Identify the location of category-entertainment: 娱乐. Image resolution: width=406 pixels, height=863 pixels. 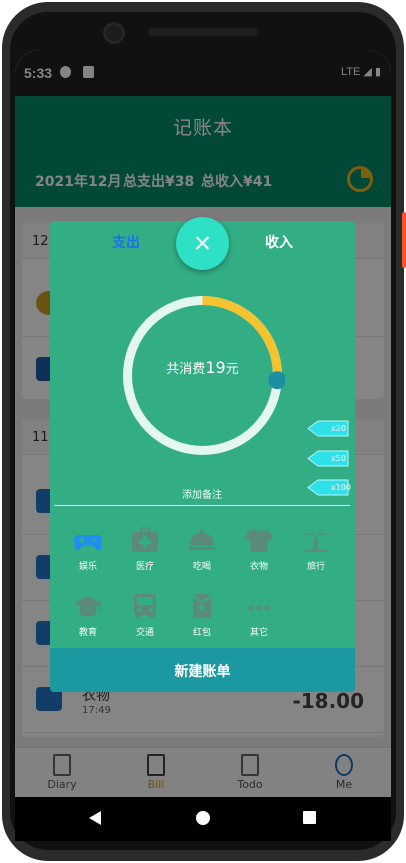
(88, 549).